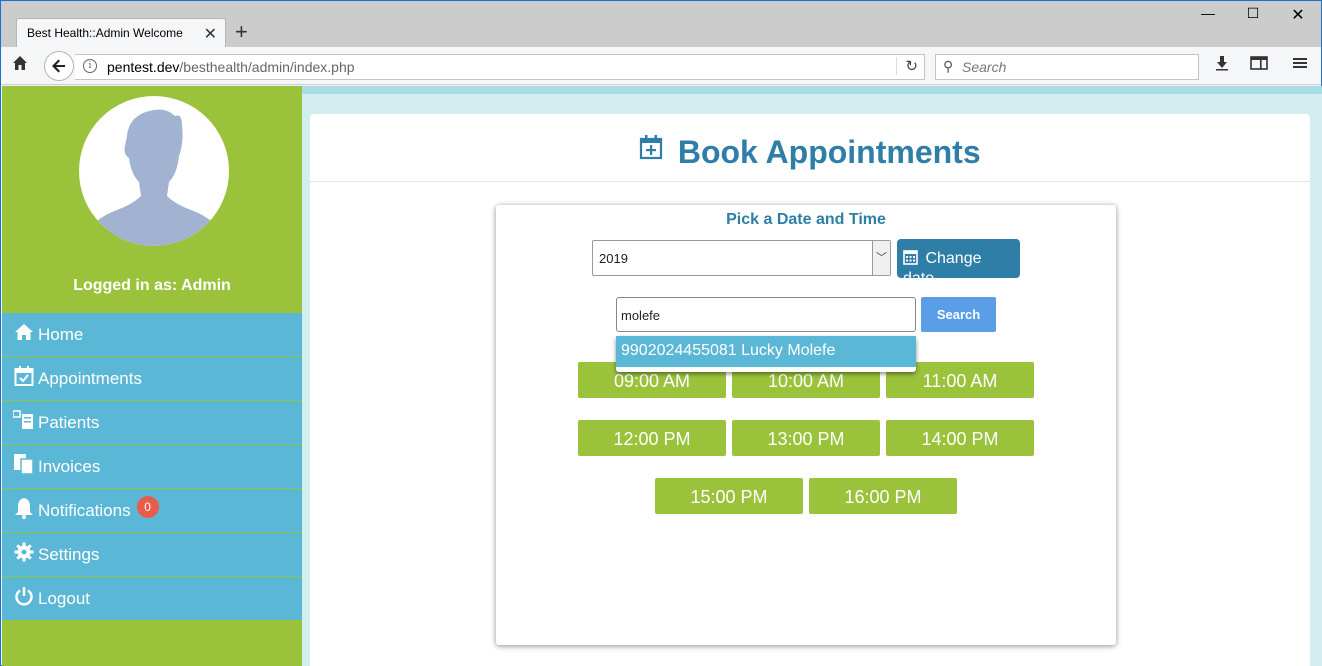  Describe the element at coordinates (59, 66) in the screenshot. I see `back-arrow-icon` at that location.